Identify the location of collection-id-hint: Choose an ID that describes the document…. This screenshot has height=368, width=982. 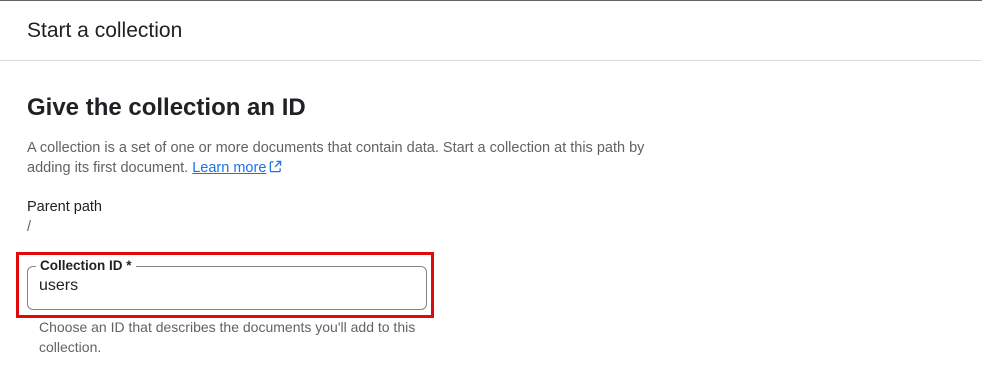
(227, 337).